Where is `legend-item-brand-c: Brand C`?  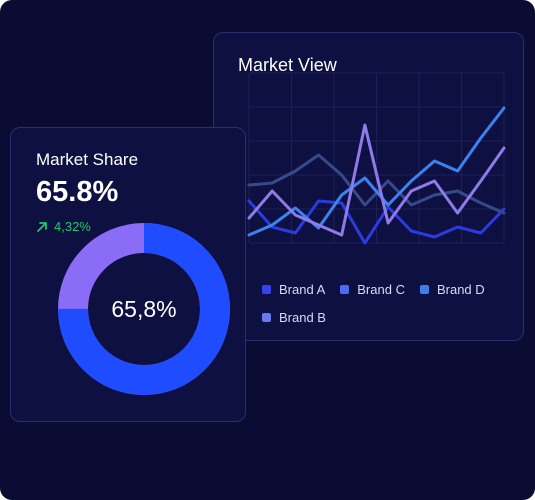 legend-item-brand-c: Brand C is located at coordinates (372, 289).